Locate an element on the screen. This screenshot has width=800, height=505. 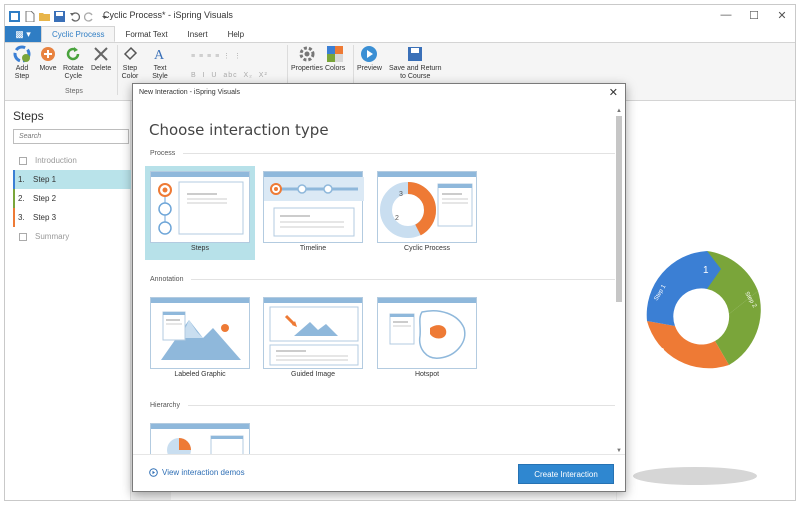
interaction-card-labeled-graphic: Labeled Graphic is located at coordinates (200, 339).